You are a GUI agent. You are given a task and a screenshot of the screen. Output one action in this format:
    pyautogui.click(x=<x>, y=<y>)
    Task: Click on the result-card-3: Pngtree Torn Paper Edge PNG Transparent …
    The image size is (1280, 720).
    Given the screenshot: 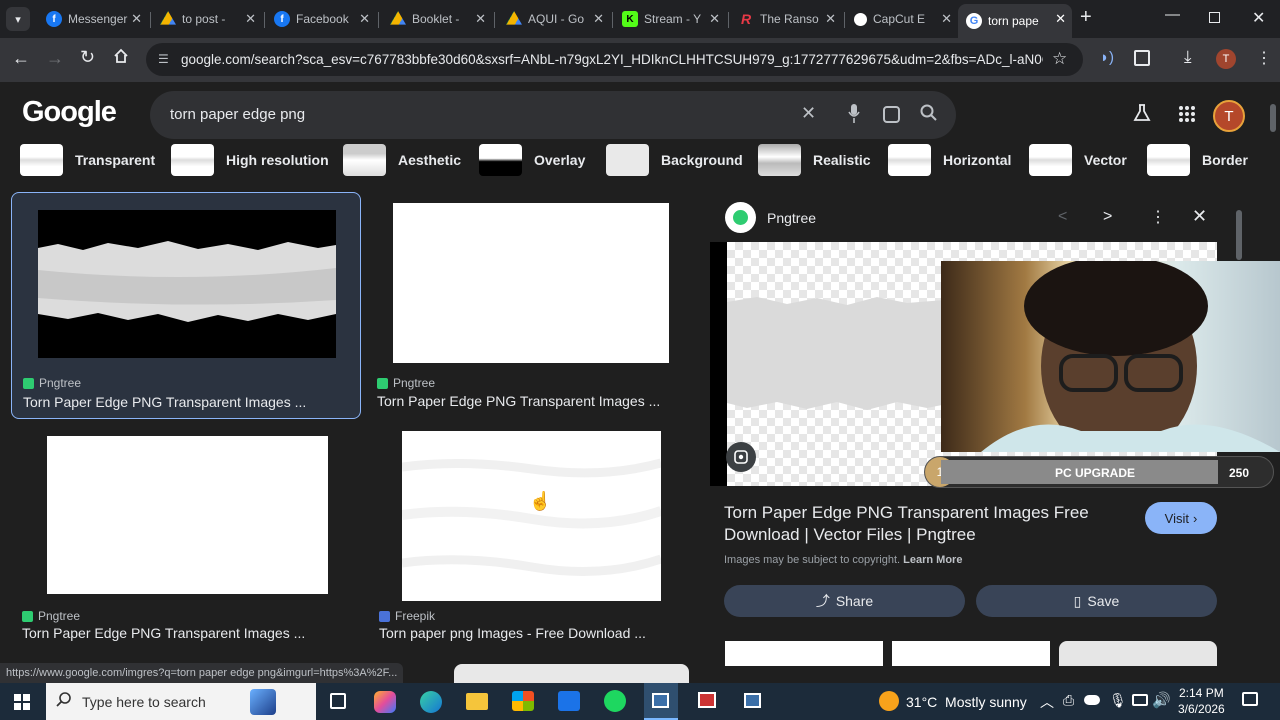 What is the action you would take?
    pyautogui.click(x=186, y=536)
    